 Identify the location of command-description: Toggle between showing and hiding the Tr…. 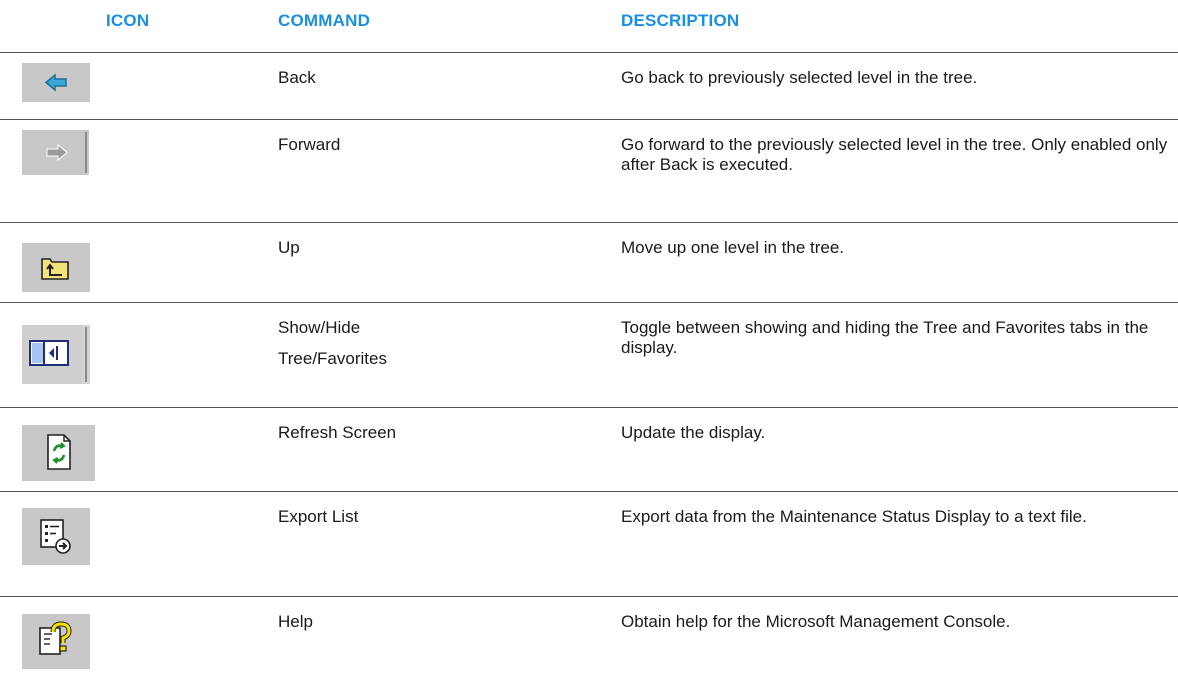
(885, 337).